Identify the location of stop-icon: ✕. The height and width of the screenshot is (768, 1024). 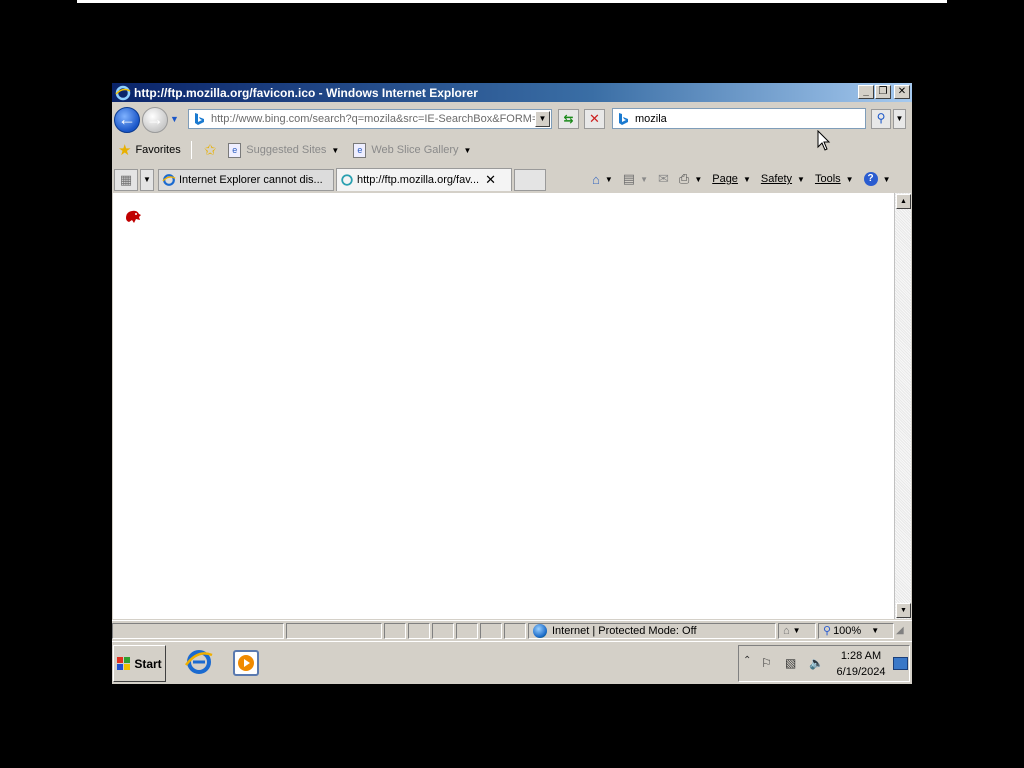
(594, 118).